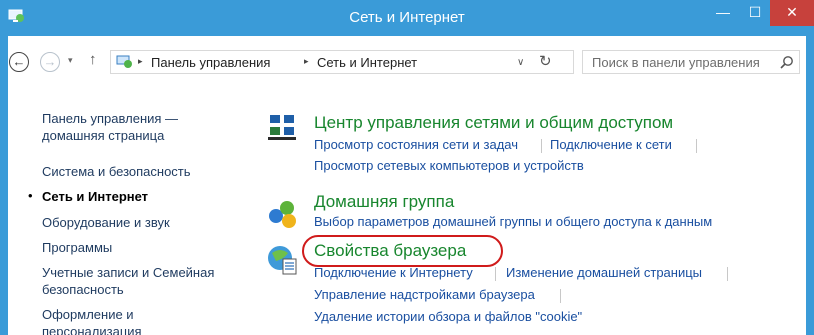  What do you see at coordinates (611, 144) in the screenshot?
I see `link-connect-network: Подключение к сети` at bounding box center [611, 144].